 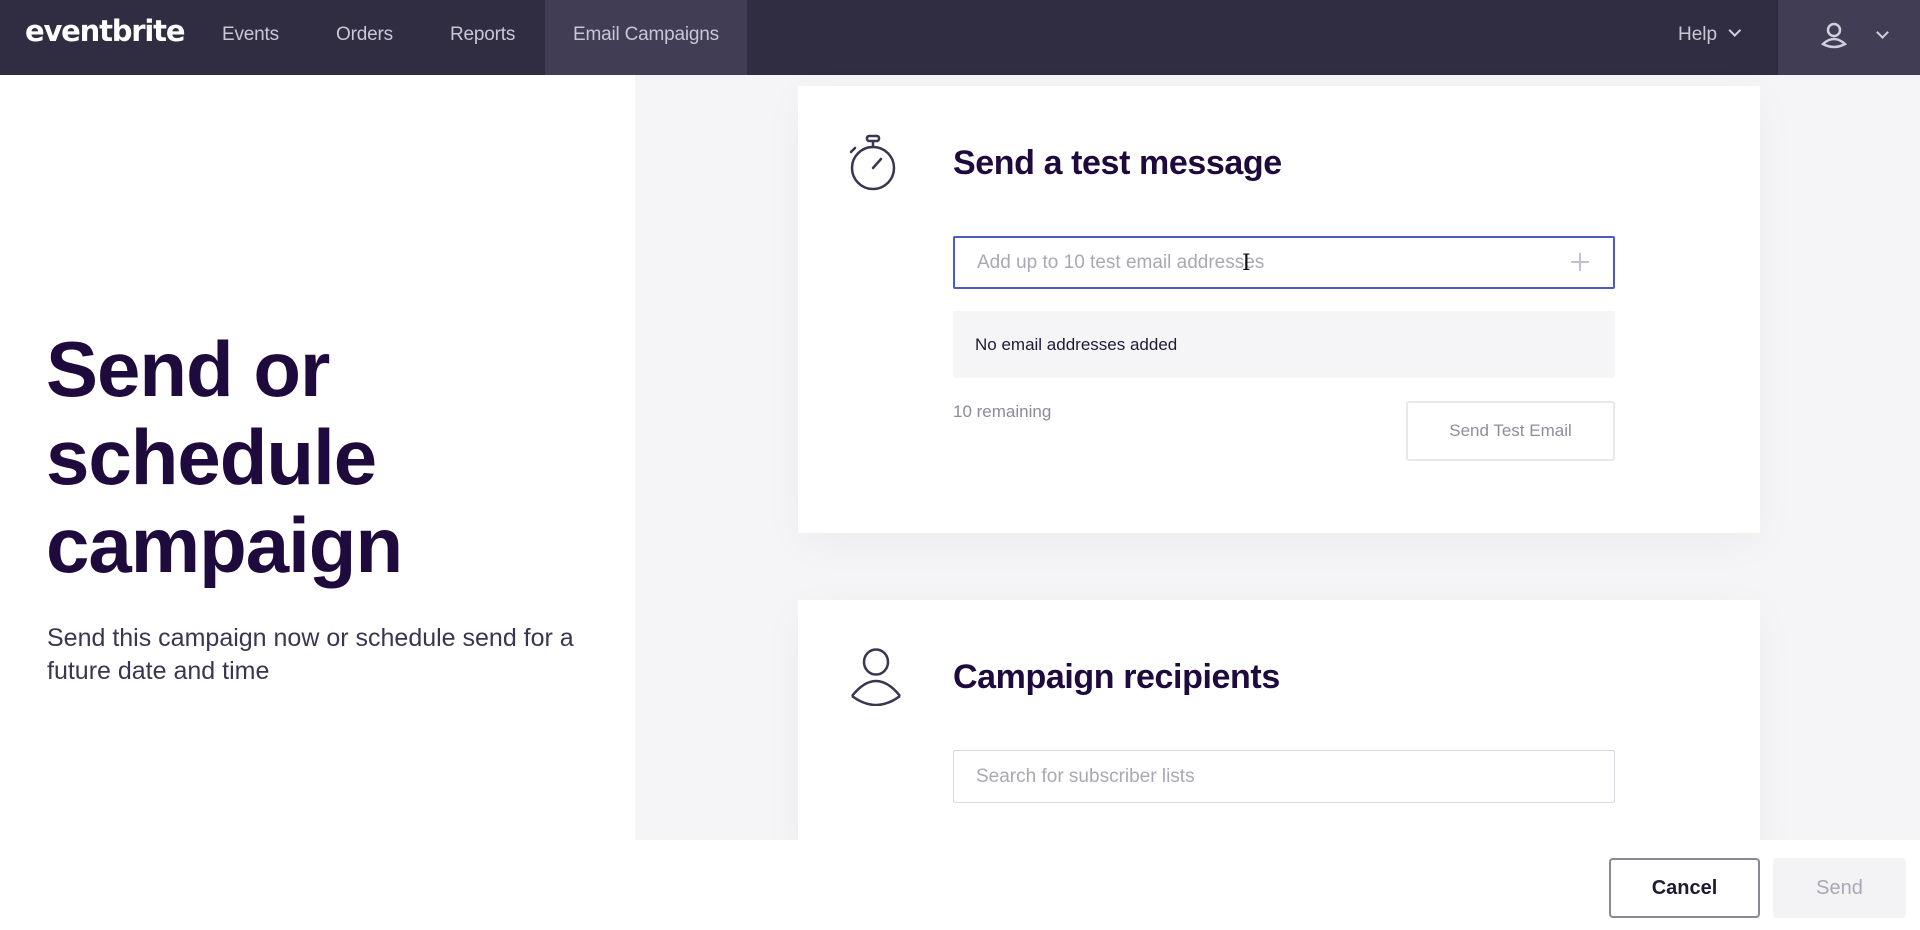 What do you see at coordinates (1284, 344) in the screenshot?
I see `email-list-empty-state: No email addresses added` at bounding box center [1284, 344].